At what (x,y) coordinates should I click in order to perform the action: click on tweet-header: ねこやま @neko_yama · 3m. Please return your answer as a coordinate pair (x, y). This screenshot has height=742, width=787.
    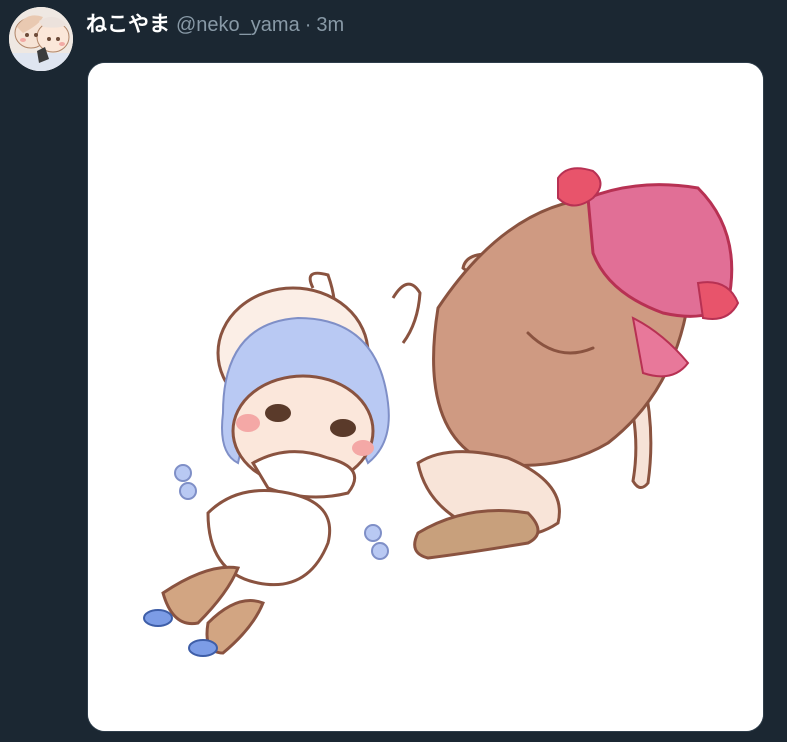
    Looking at the image, I should click on (215, 23).